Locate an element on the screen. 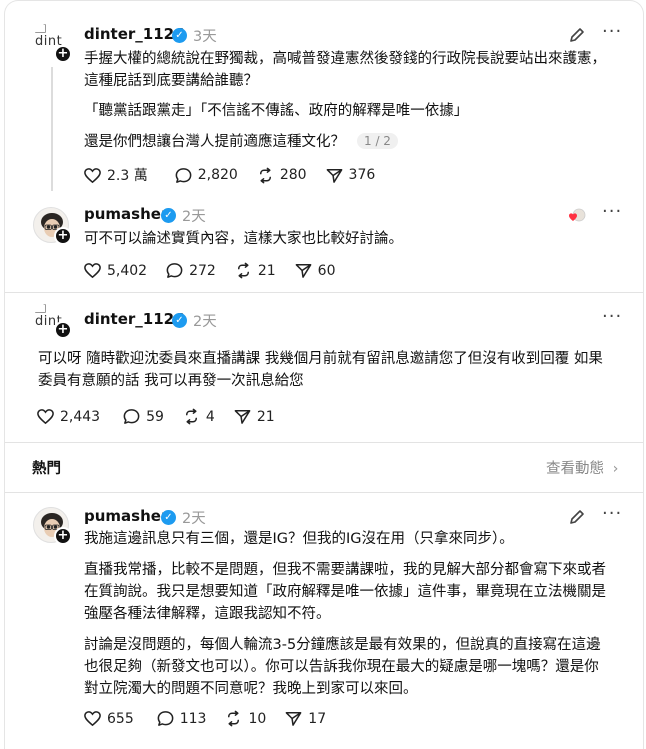 The image size is (646, 749). like-count: 5,402 is located at coordinates (127, 270).